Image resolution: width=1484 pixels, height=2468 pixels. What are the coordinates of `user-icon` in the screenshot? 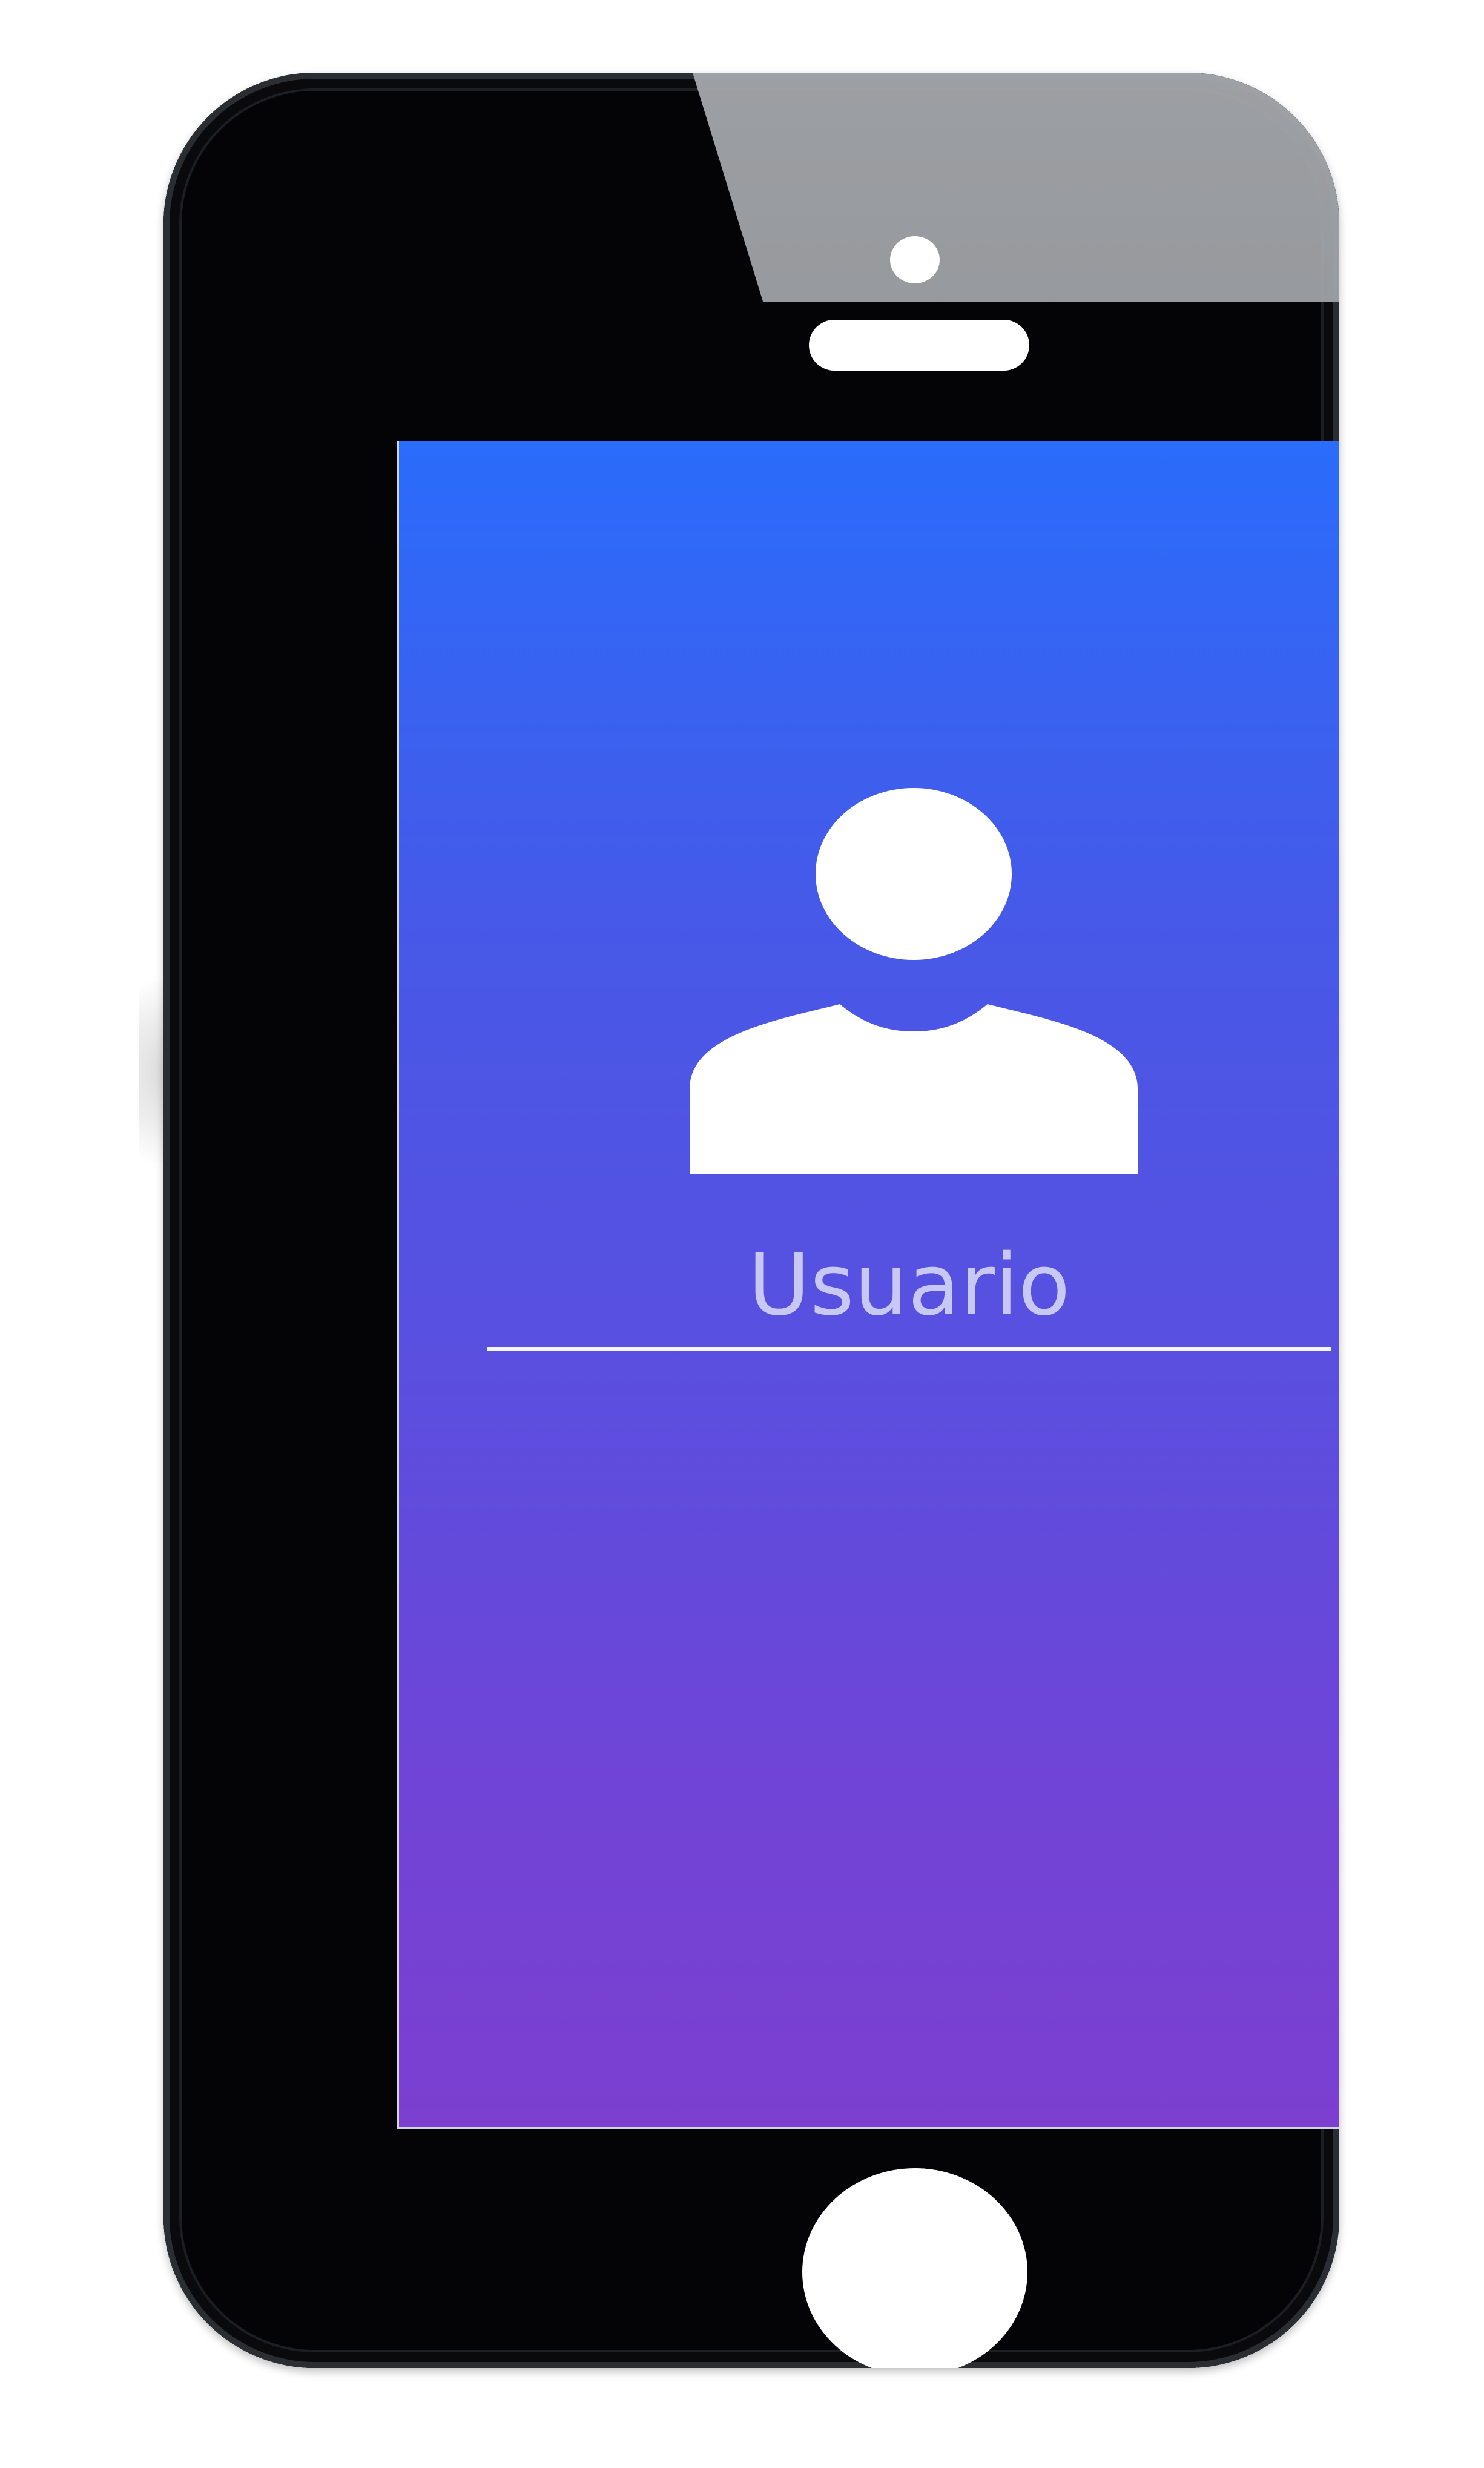 It's located at (914, 981).